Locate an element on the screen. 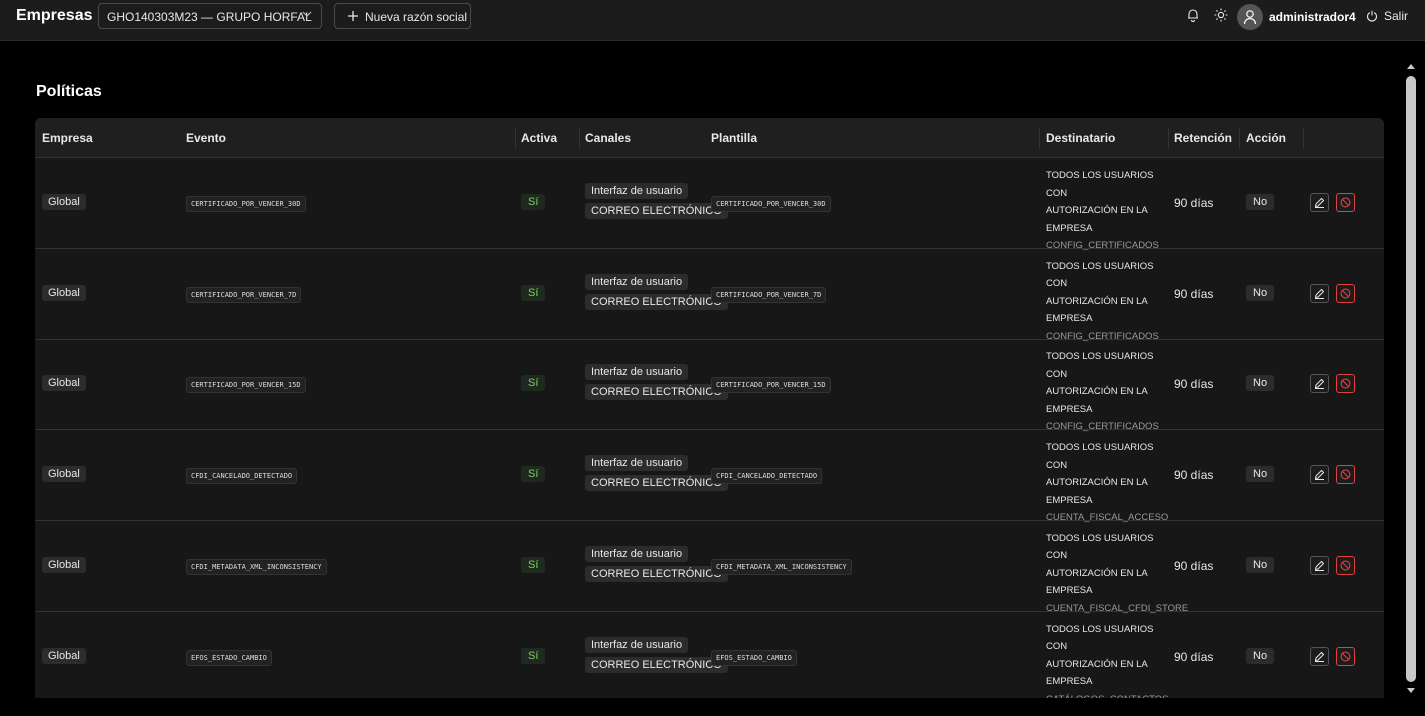  sun-icon is located at coordinates (1221, 15).